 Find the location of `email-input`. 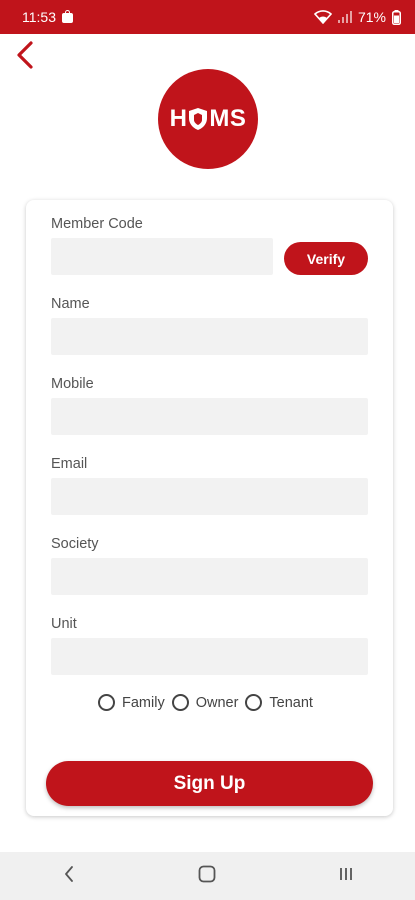

email-input is located at coordinates (209, 496).